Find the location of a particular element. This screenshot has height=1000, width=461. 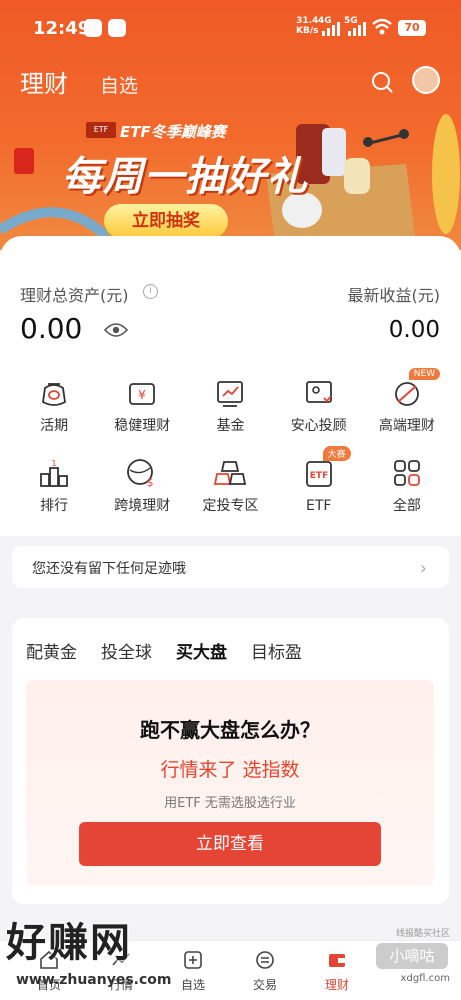

menu-item-premium: 高端理财 NEW is located at coordinates (407, 401).